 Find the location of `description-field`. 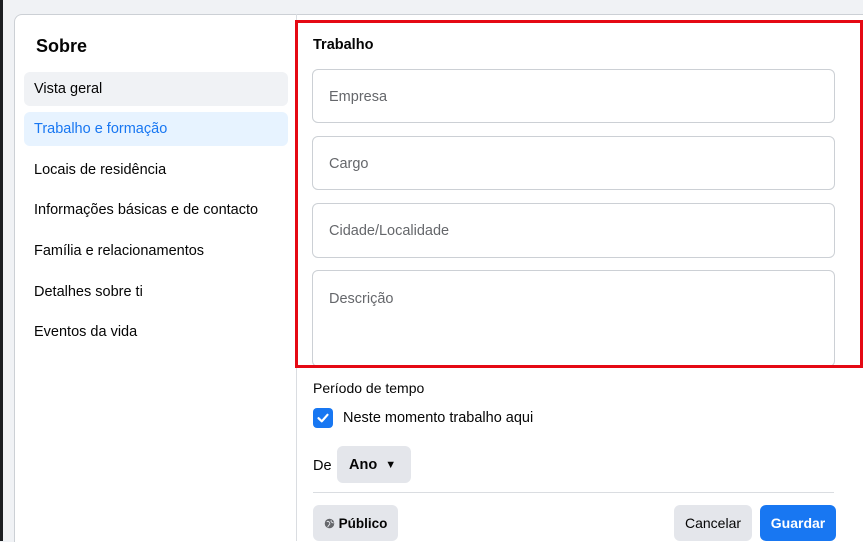

description-field is located at coordinates (573, 318).